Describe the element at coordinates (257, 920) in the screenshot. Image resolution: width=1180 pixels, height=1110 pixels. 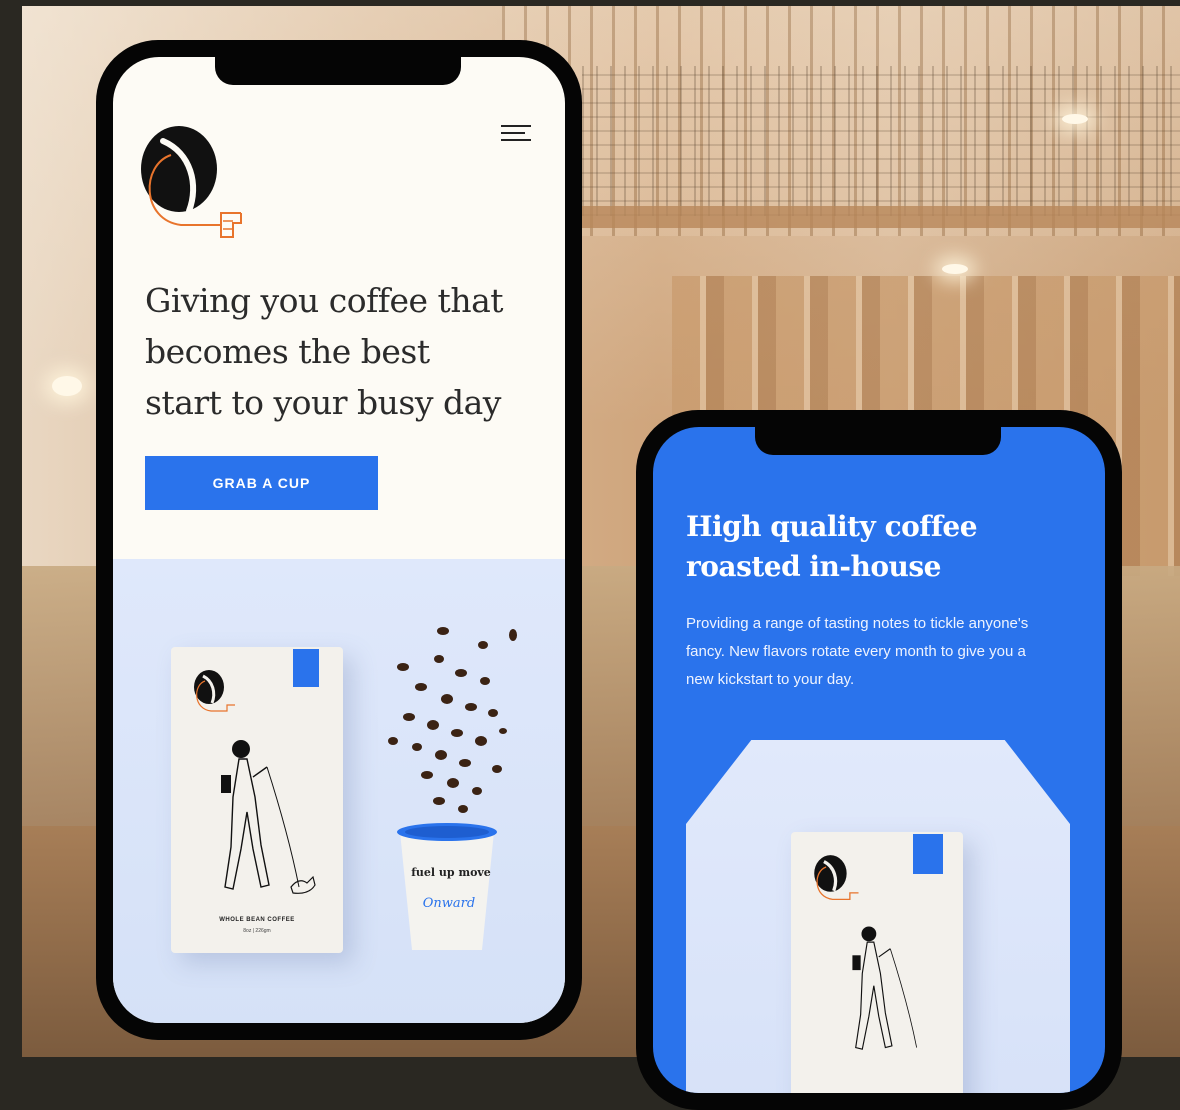
I see `bag-label: WHOLE BEAN COFFEE` at that location.